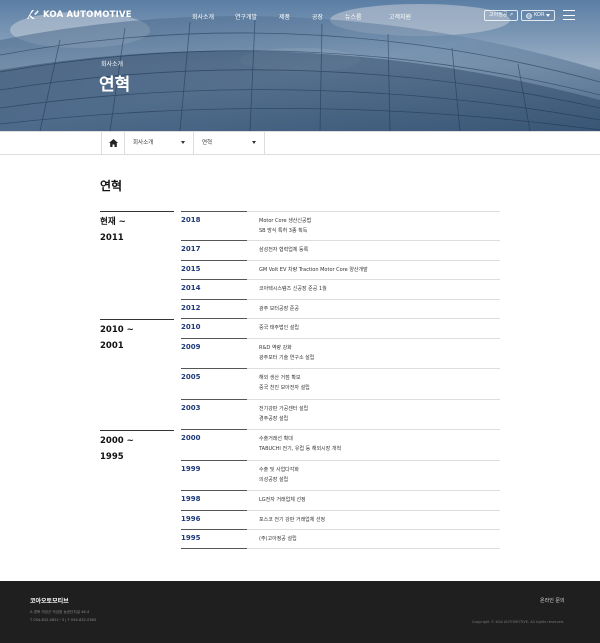 Image resolution: width=600 pixels, height=643 pixels. What do you see at coordinates (286, 353) in the screenshot?
I see `history-events: R&D 역량 강화 광주모터 기술 연구소 설립` at bounding box center [286, 353].